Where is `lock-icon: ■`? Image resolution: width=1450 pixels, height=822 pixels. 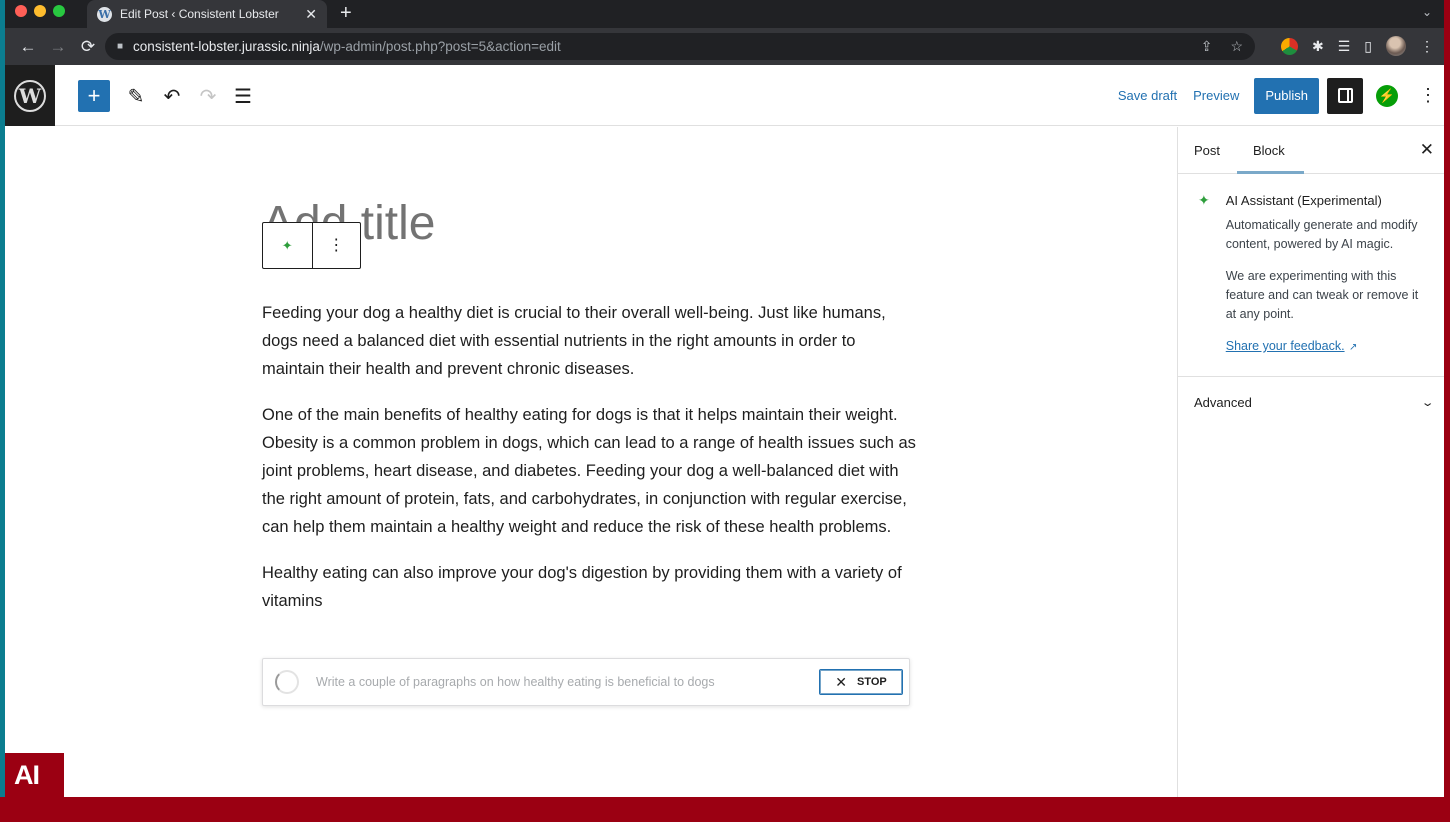
lock-icon: ■ is located at coordinates (120, 46).